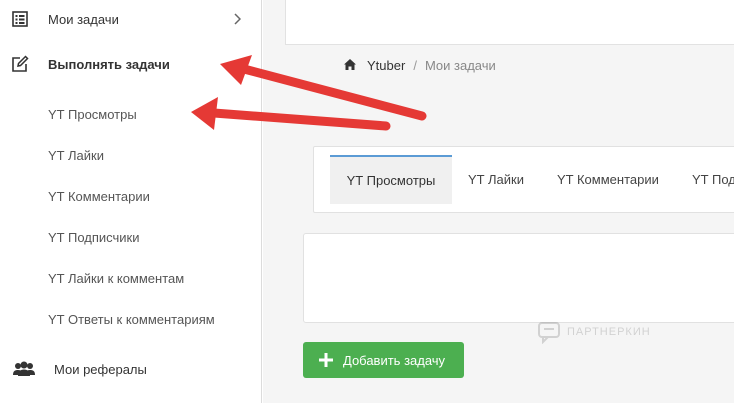 The height and width of the screenshot is (403, 734). I want to click on sidebar-item-referrals-label: Мои рефералы, so click(100, 369).